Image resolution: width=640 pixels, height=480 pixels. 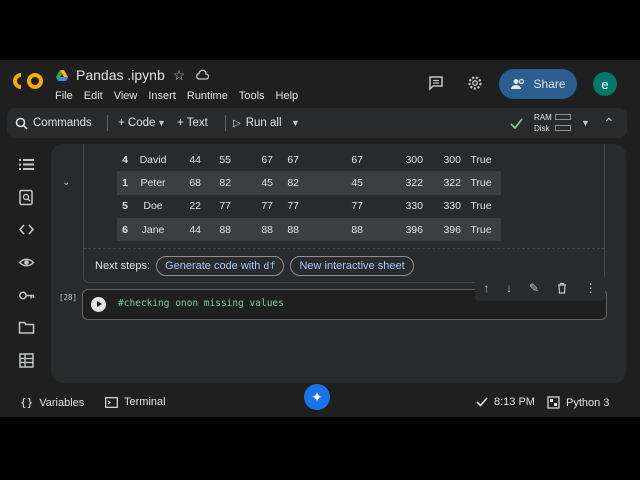 I want to click on row-index: 6, so click(x=125, y=229).